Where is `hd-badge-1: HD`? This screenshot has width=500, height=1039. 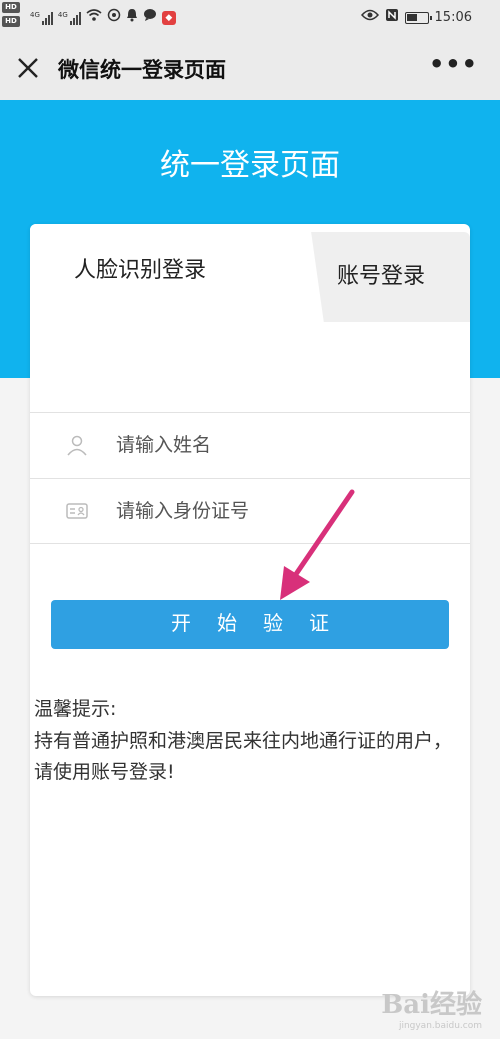
hd-badge-1: HD is located at coordinates (11, 7).